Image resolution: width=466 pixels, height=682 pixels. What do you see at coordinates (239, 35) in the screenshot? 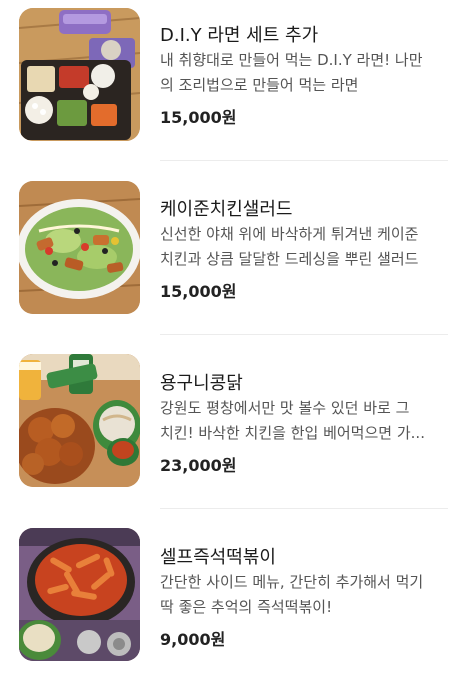
I see `menu-item-title: D.I.Y 라면 세트 추가` at bounding box center [239, 35].